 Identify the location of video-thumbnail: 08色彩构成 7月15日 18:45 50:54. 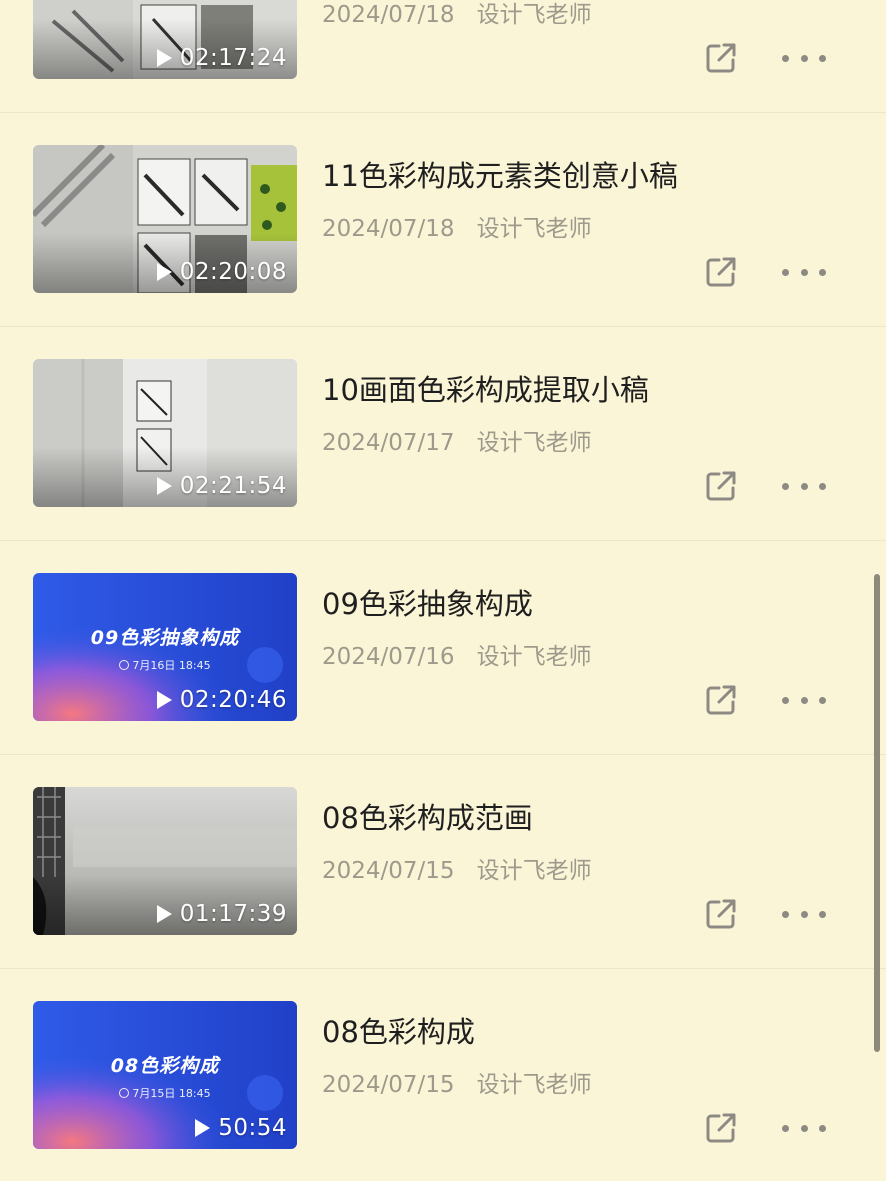
(165, 1075).